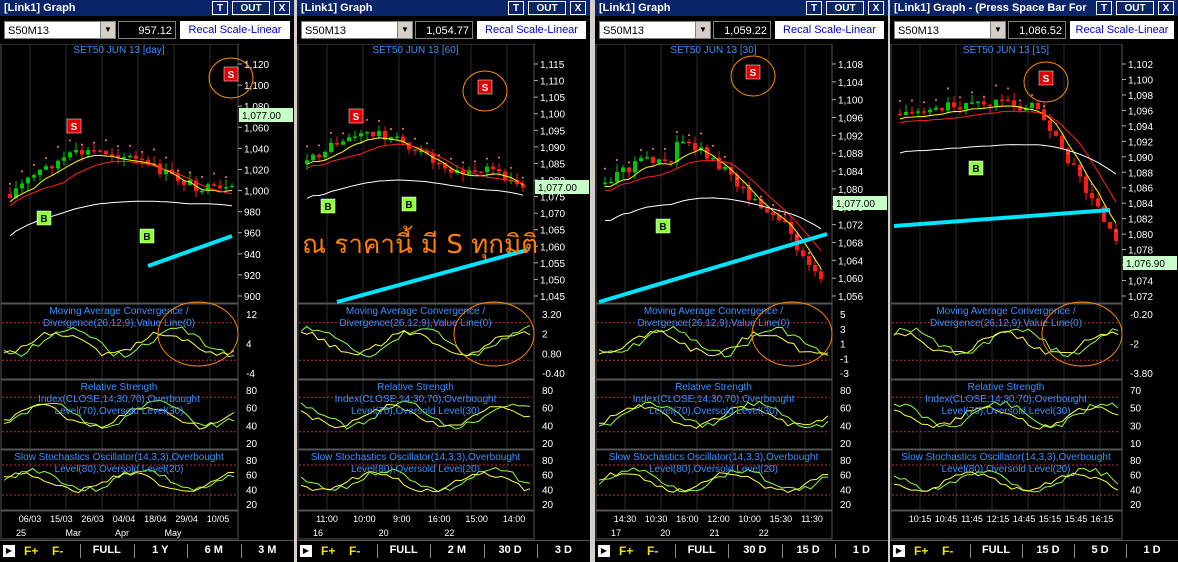 The width and height of the screenshot is (1178, 562). I want to click on indicator-tick-label: 3.20, so click(552, 315).